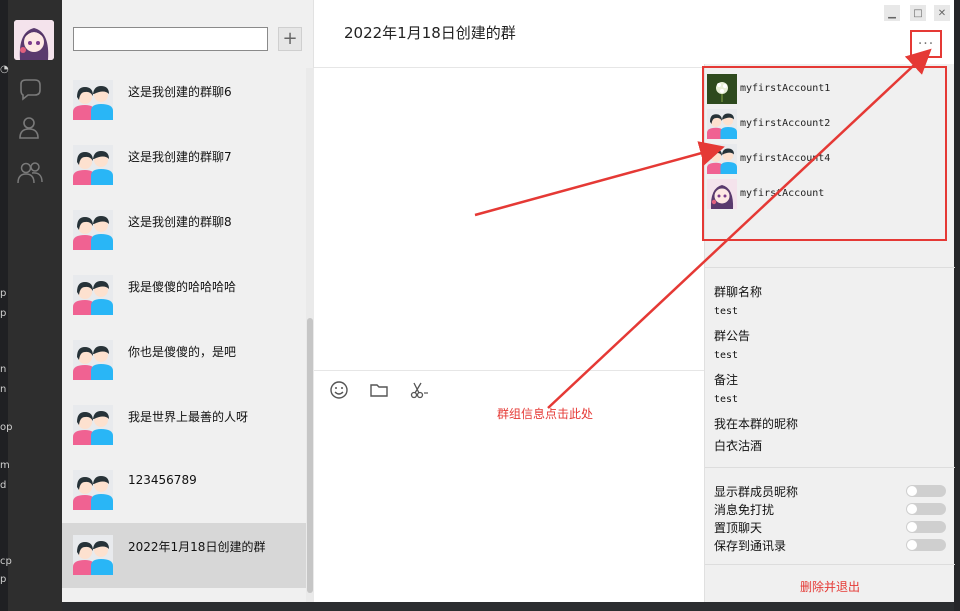 Image resolution: width=960 pixels, height=611 pixels. What do you see at coordinates (3, 485) in the screenshot?
I see `edge-text: d` at bounding box center [3, 485].